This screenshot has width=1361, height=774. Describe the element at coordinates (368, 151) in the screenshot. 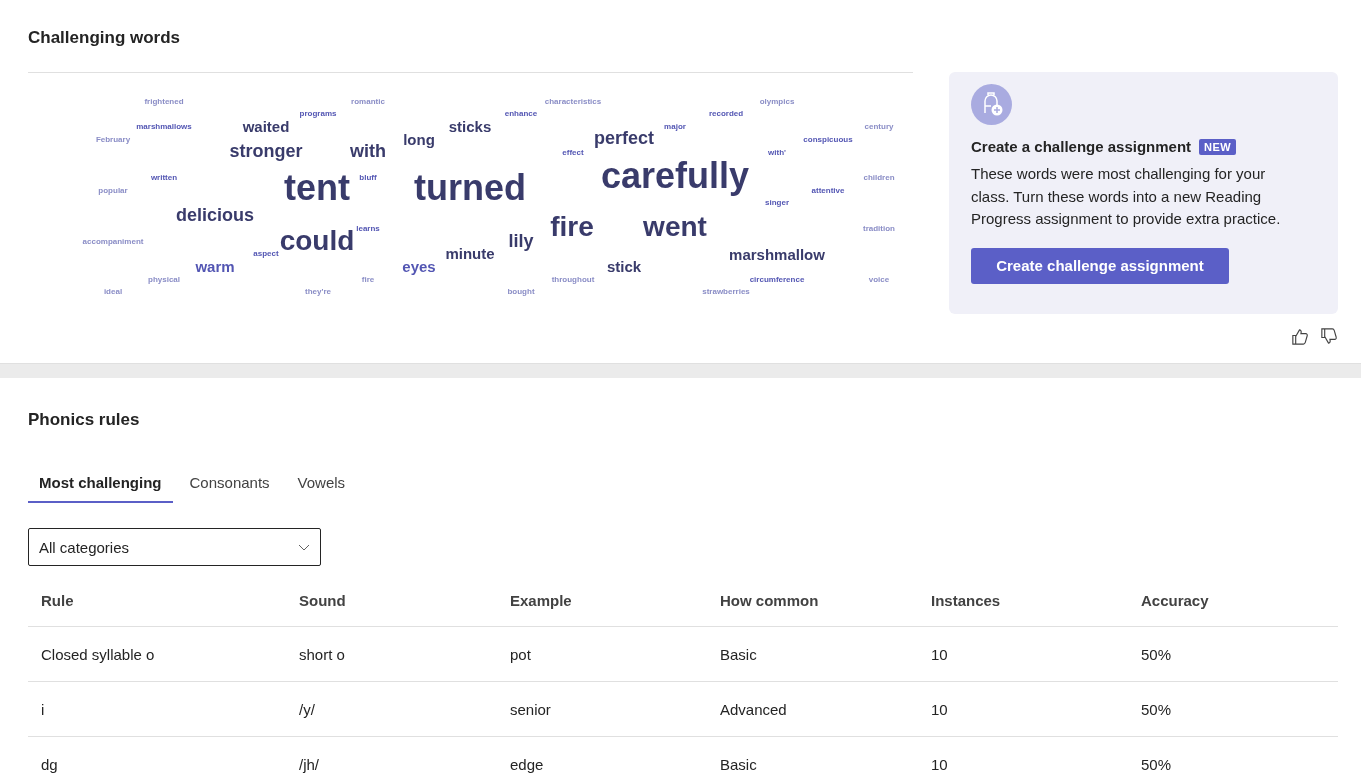

I see `cloud-word: with` at that location.